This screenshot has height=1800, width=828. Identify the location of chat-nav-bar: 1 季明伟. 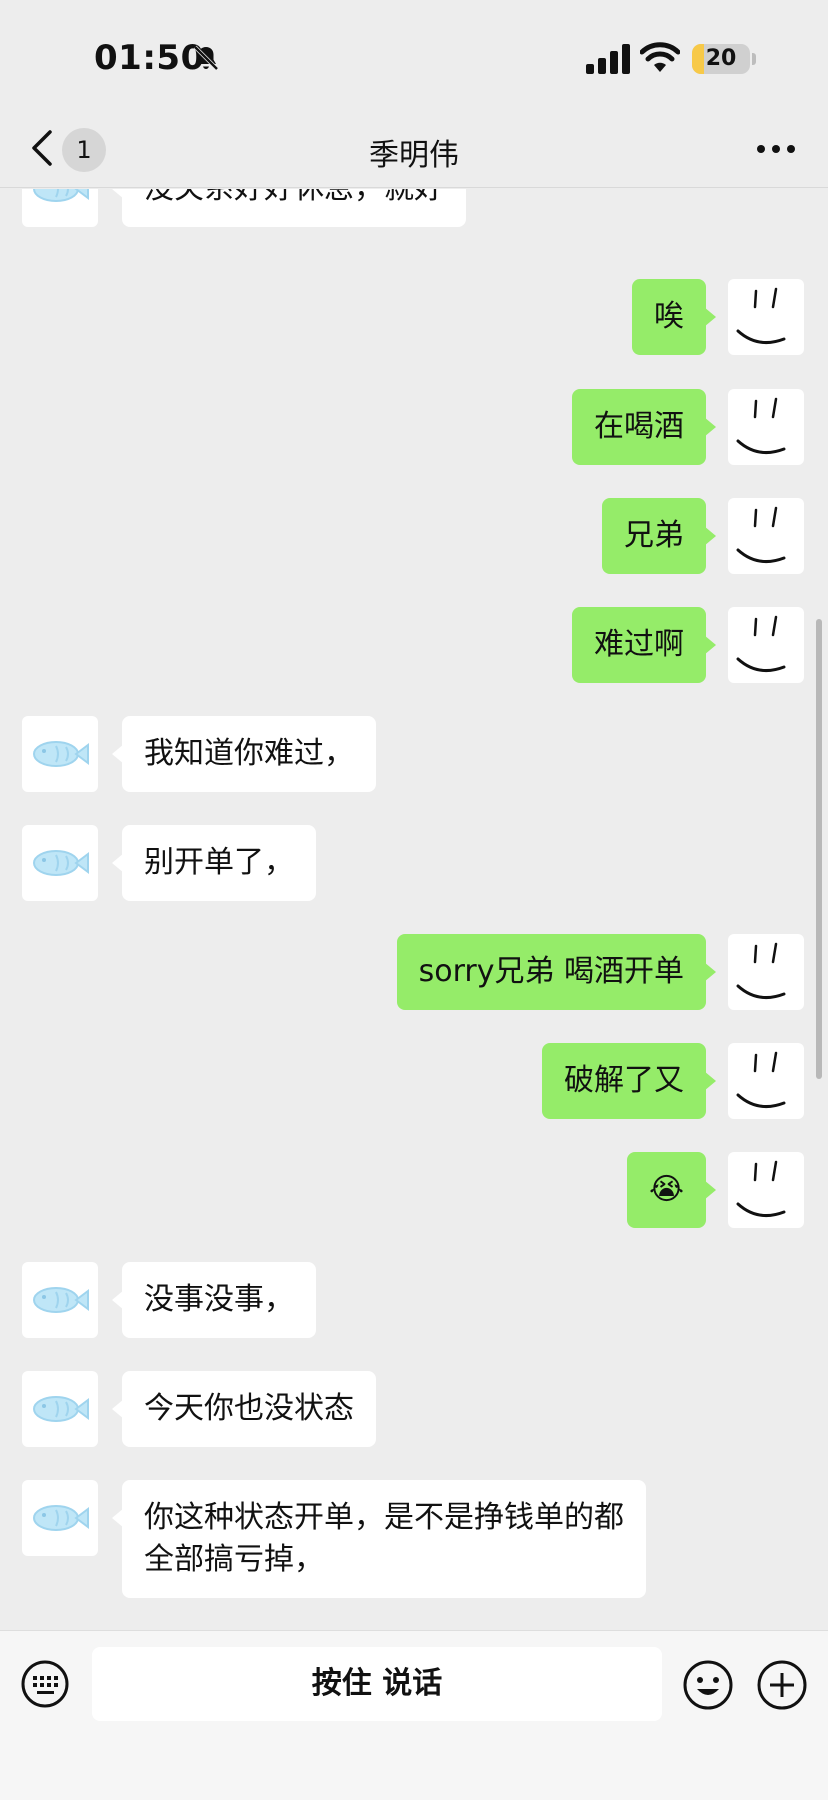
(414, 149).